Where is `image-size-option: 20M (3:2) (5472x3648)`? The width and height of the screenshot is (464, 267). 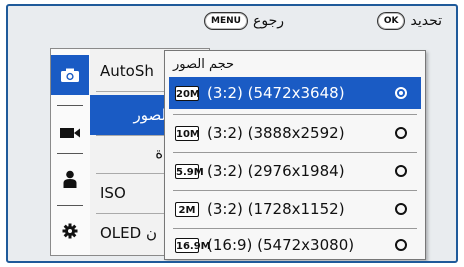
image-size-option: 20M (3:2) (5472x3648) is located at coordinates (295, 93).